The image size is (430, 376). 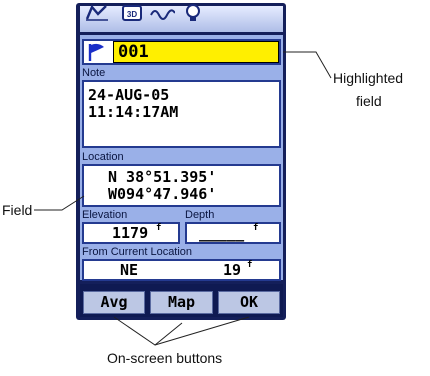 What do you see at coordinates (17, 210) in the screenshot?
I see `field-callout: Field` at bounding box center [17, 210].